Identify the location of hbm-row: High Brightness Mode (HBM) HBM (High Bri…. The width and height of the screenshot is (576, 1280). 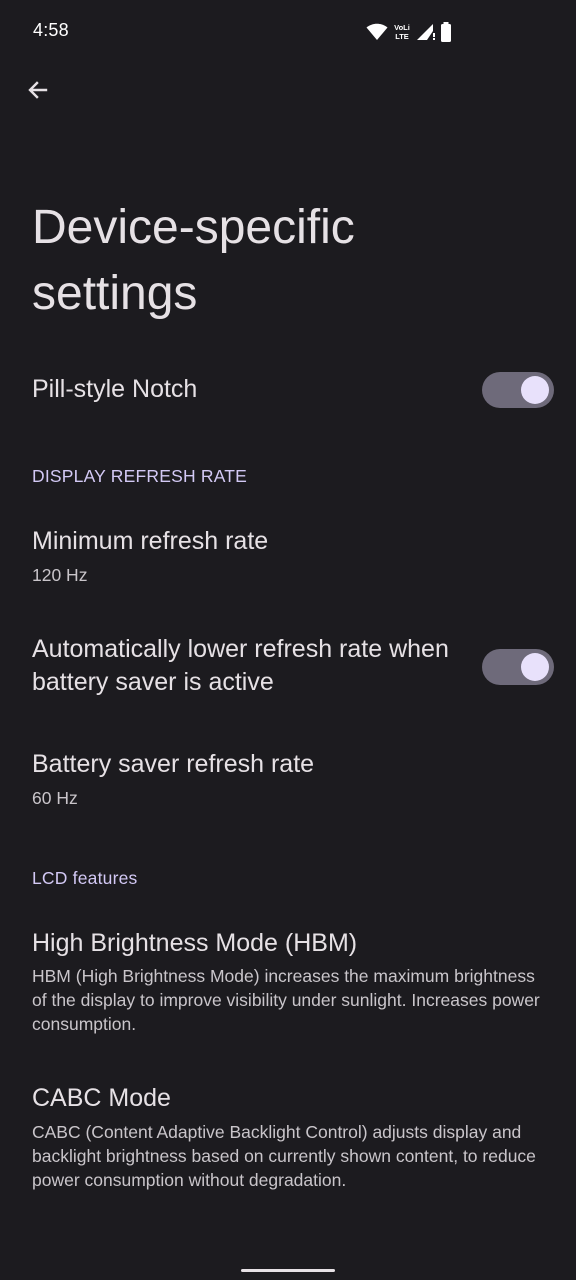
(288, 980).